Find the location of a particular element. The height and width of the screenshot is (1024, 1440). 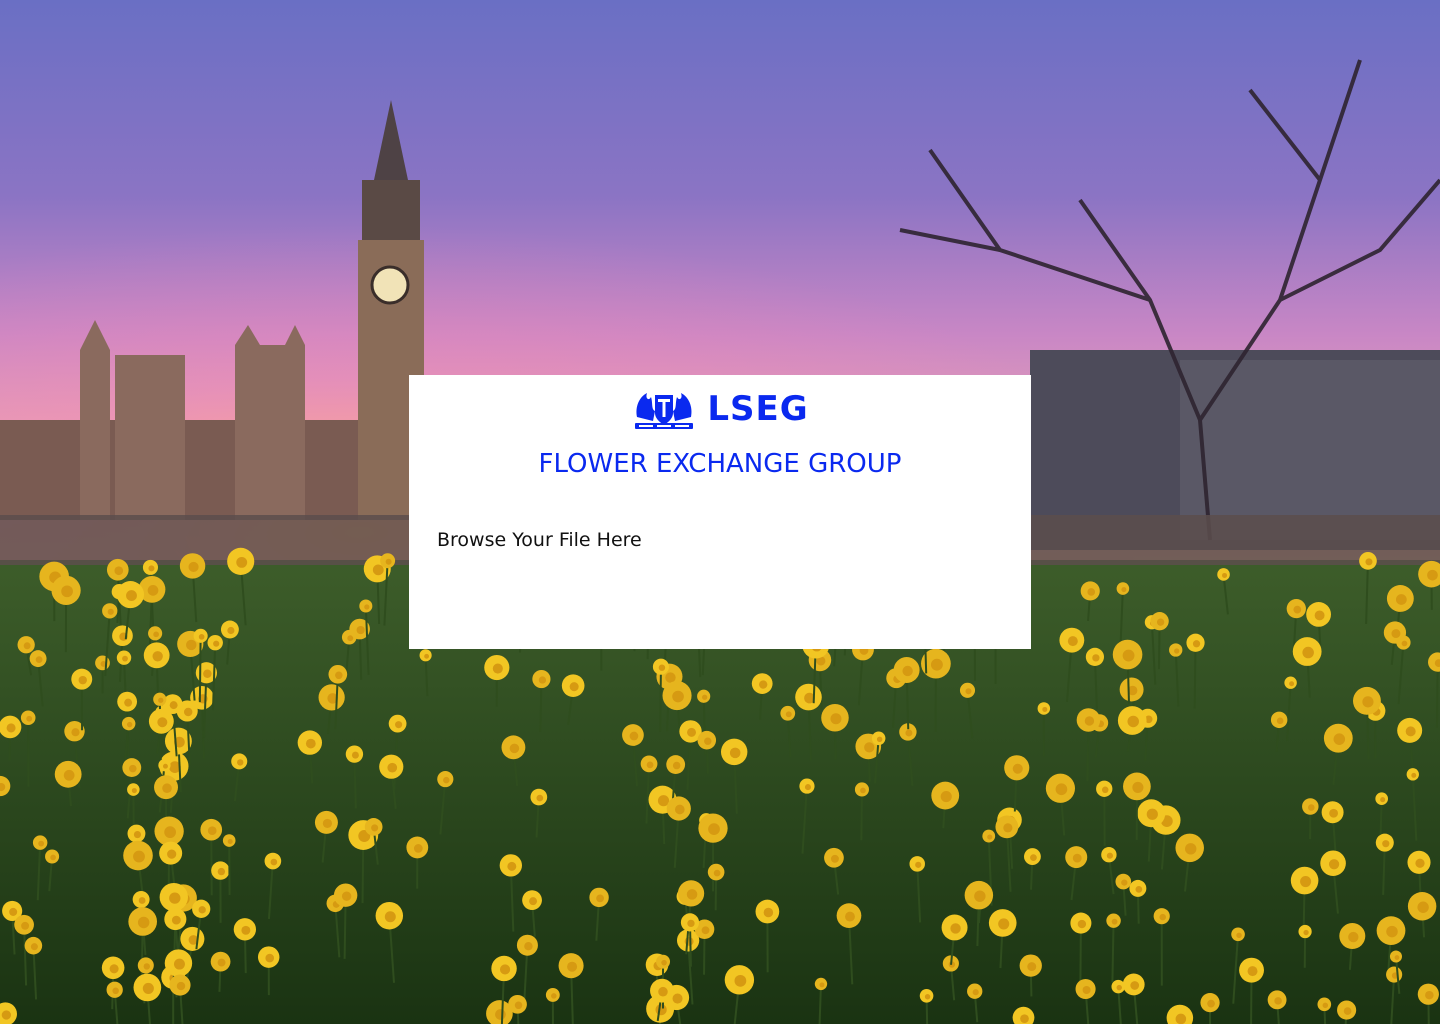

brand-logo: LSEG is located at coordinates (720, 409).